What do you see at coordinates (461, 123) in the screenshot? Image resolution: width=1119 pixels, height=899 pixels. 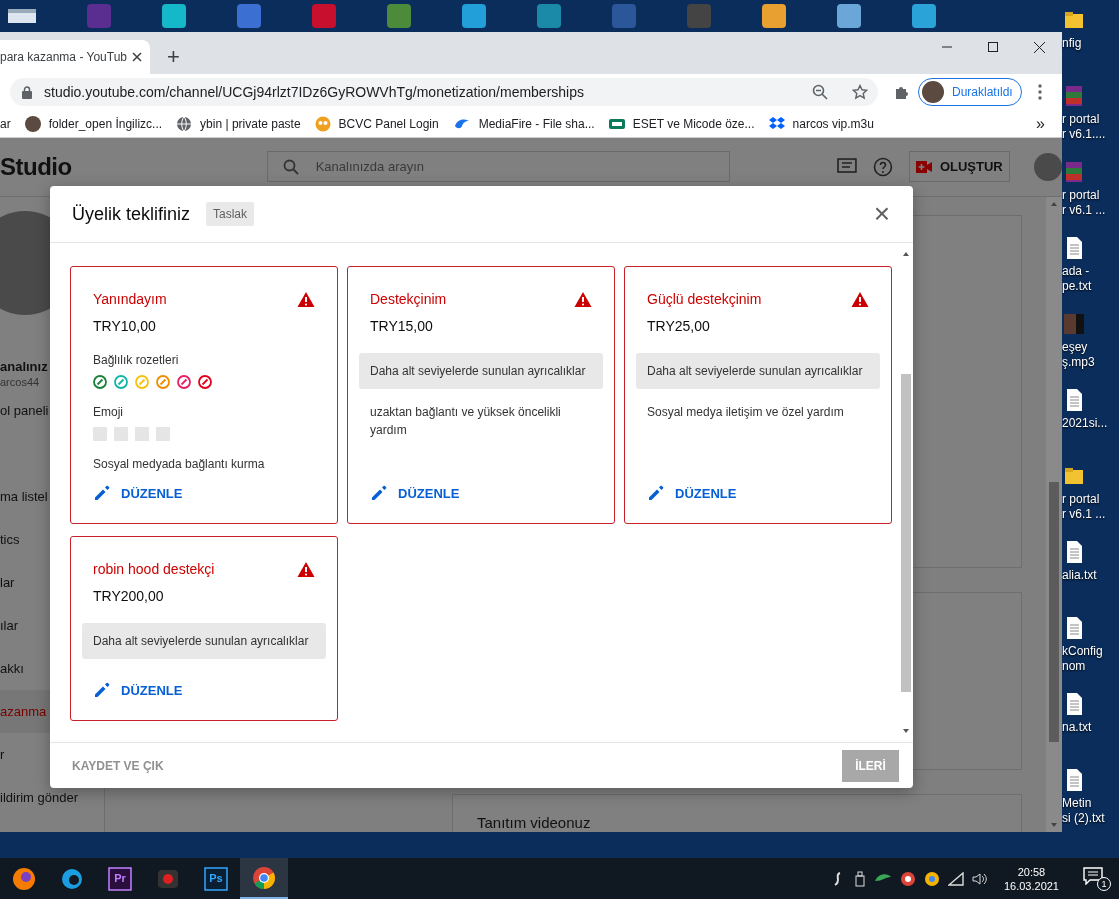 I see `cloud-icon` at bounding box center [461, 123].